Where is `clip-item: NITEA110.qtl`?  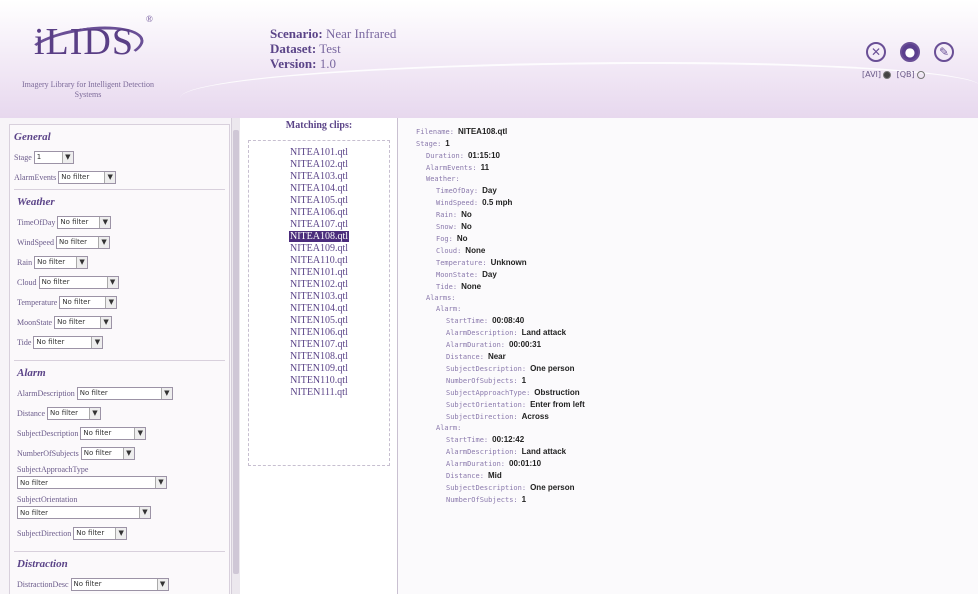
clip-item: NITEA110.qtl is located at coordinates (319, 261).